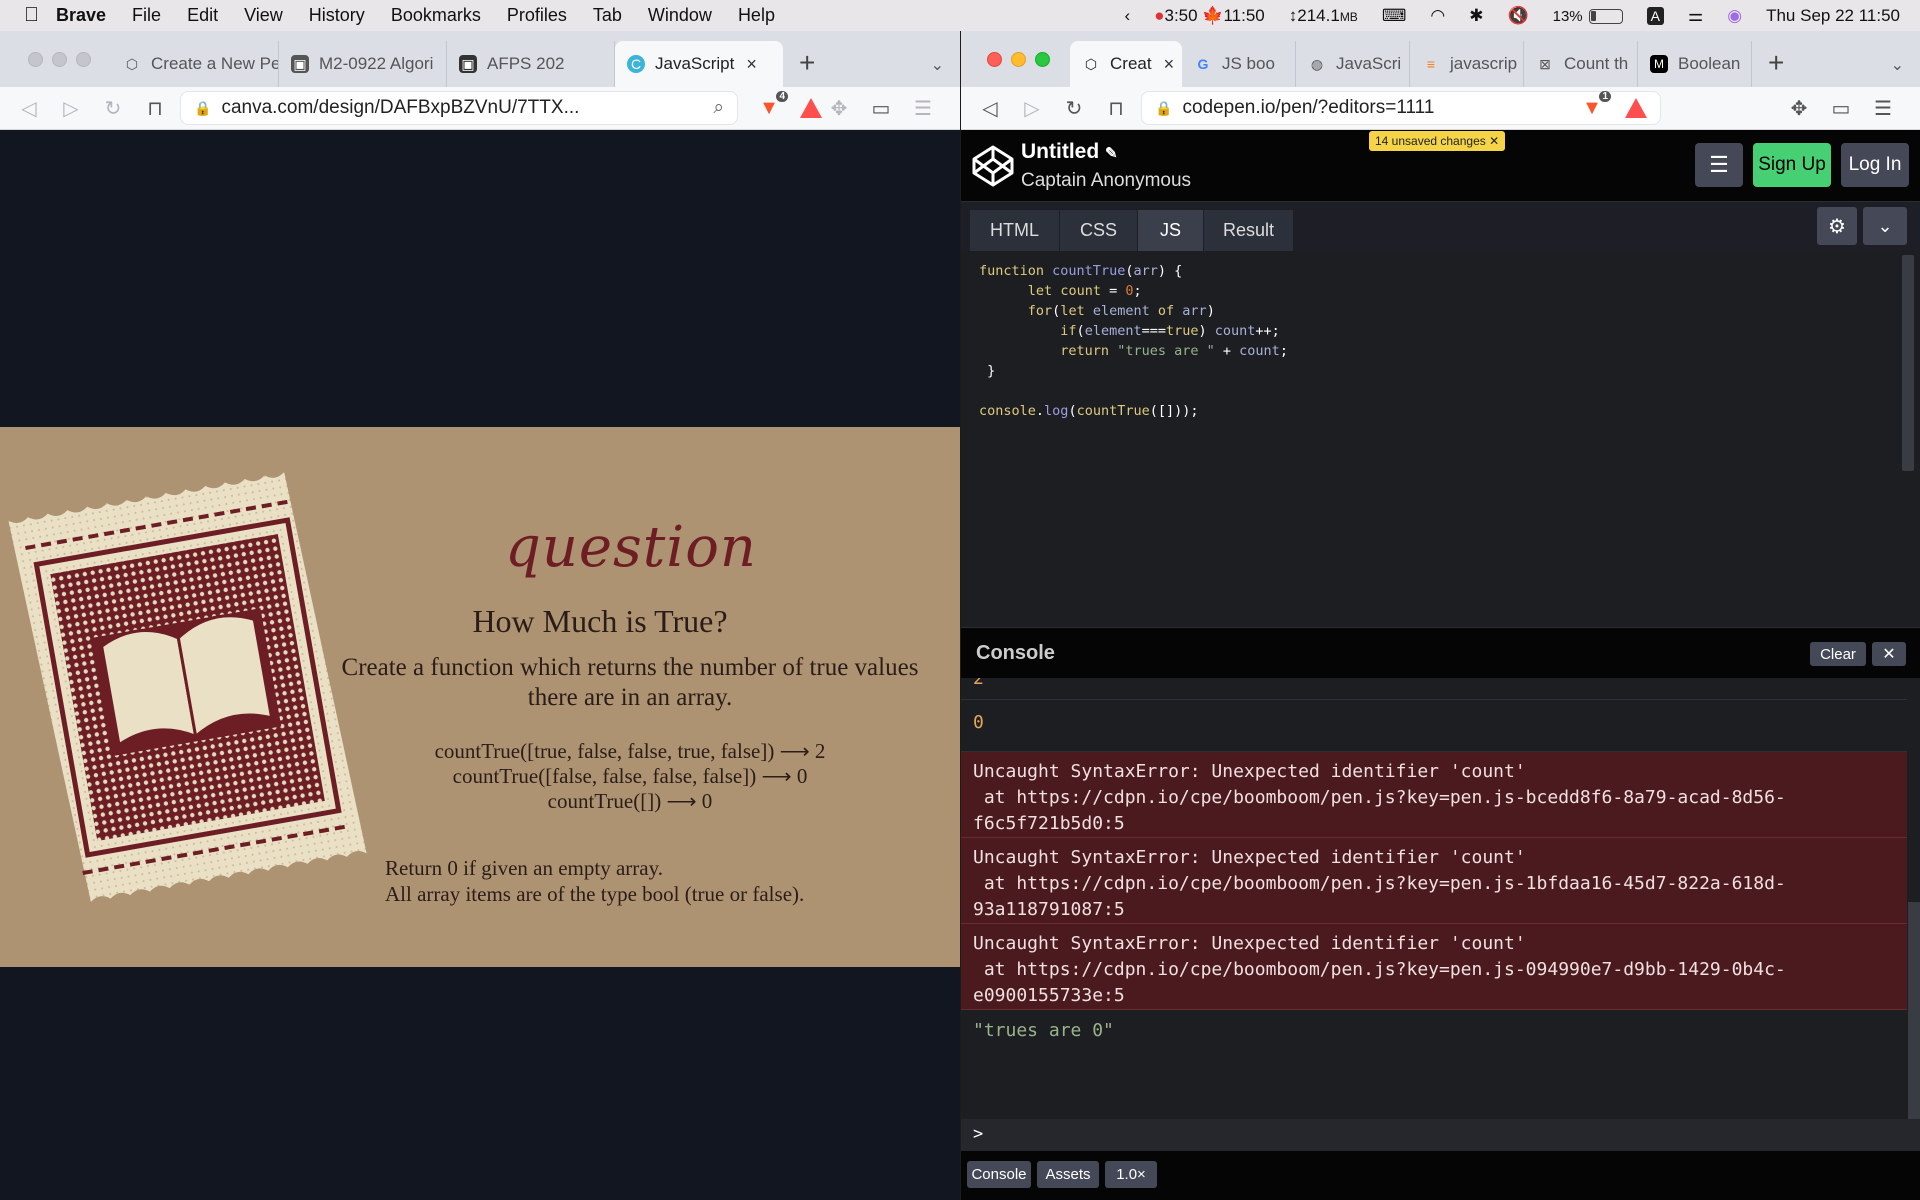 The width and height of the screenshot is (1920, 1200). What do you see at coordinates (999, 1174) in the screenshot?
I see `footer-console-button: Console` at bounding box center [999, 1174].